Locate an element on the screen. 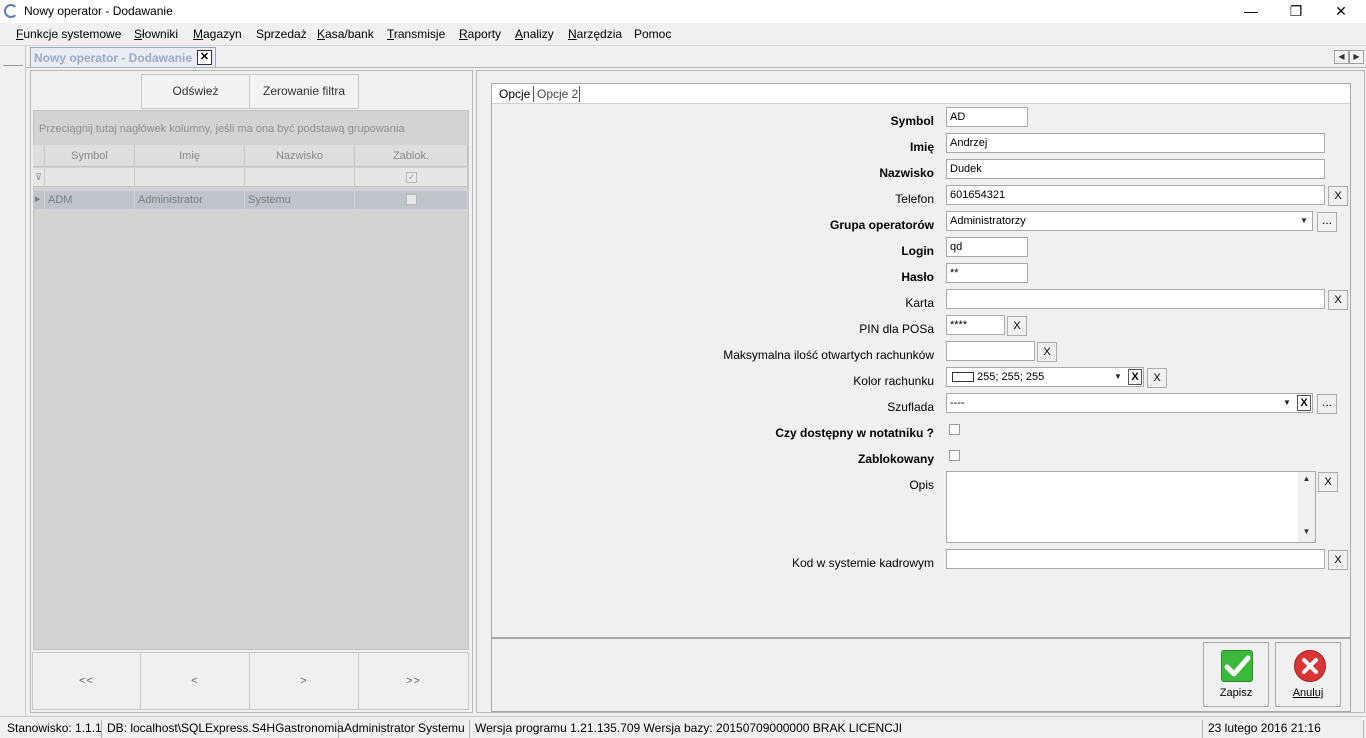 The height and width of the screenshot is (738, 1366). telefon-label: Telefon is located at coordinates (914, 199).